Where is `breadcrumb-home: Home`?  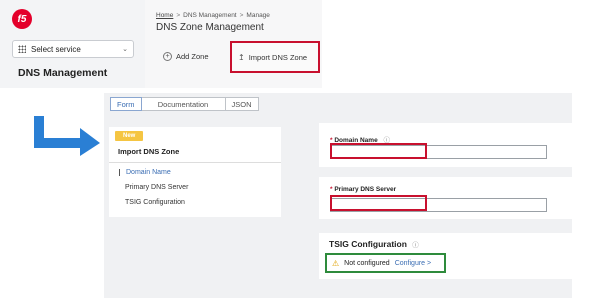
breadcrumb-home: Home is located at coordinates (164, 15).